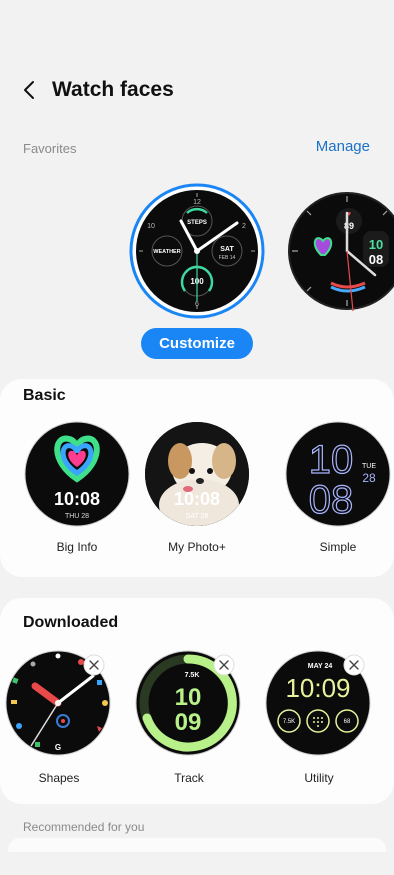 This screenshot has width=394, height=875. What do you see at coordinates (113, 89) in the screenshot?
I see `page-title: Watch faces` at bounding box center [113, 89].